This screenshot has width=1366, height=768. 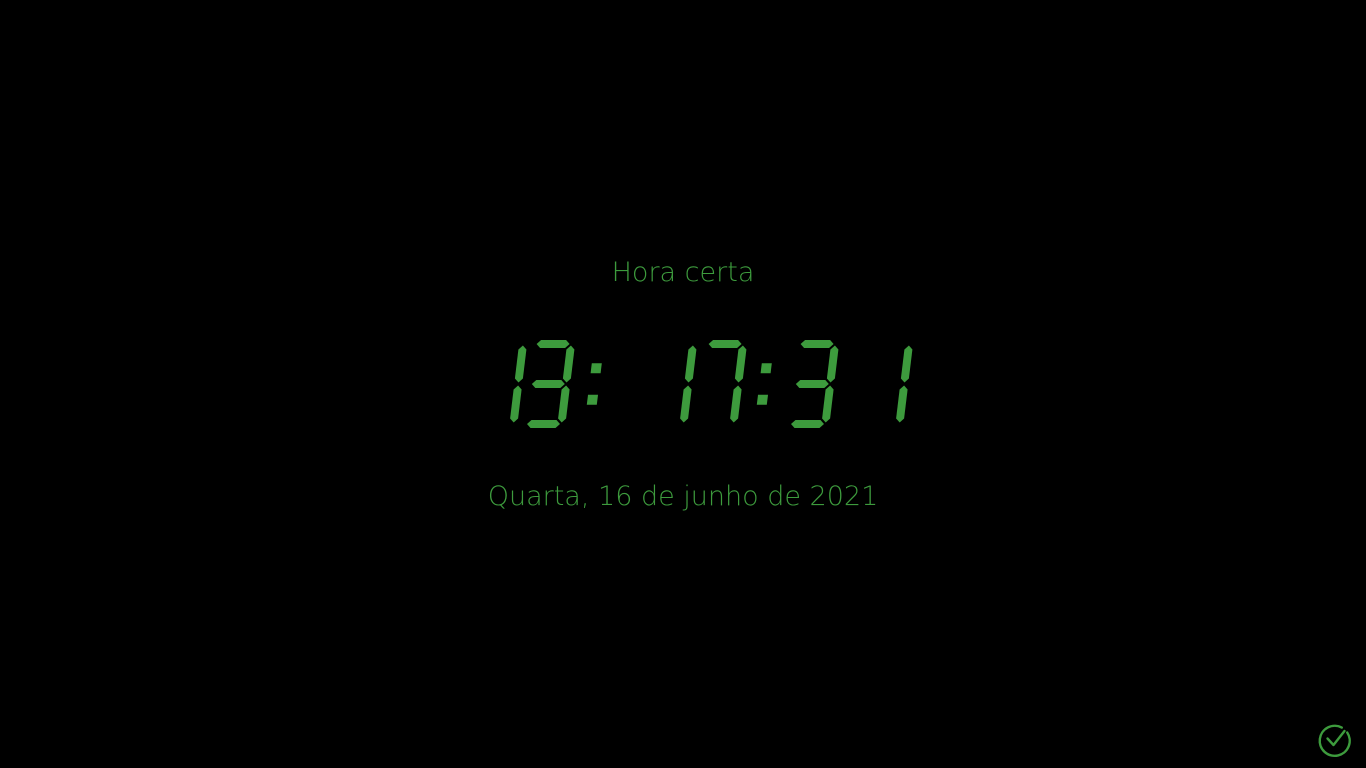 What do you see at coordinates (904, 384) in the screenshot?
I see `seconds-ones-digit` at bounding box center [904, 384].